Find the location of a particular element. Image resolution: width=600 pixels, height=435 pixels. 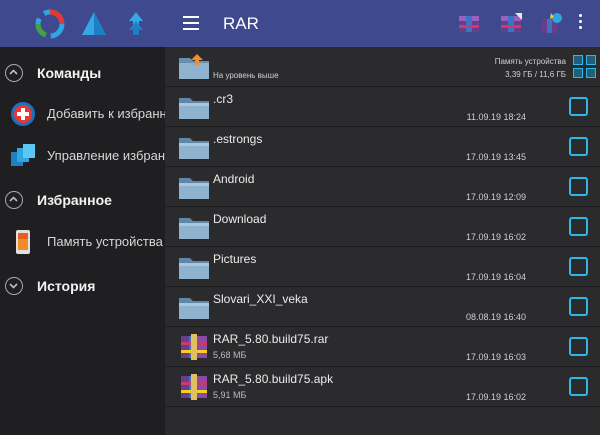

file-name: RAR_5.80.build75.rar is located at coordinates (271, 339).